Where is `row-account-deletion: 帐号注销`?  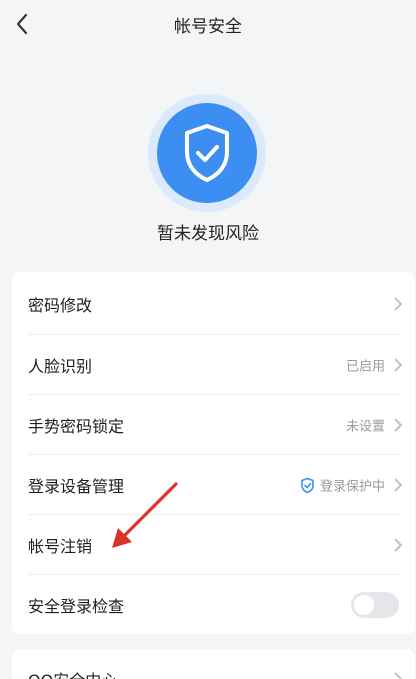 row-account-deletion: 帐号注销 is located at coordinates (213, 545).